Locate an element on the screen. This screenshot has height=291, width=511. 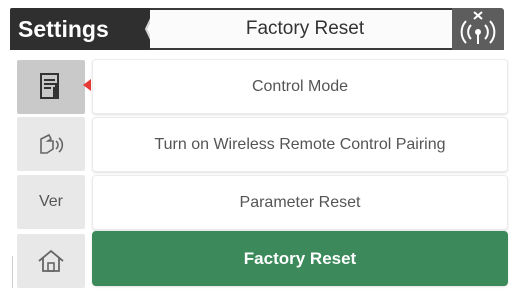
wireless-status is located at coordinates (478, 29).